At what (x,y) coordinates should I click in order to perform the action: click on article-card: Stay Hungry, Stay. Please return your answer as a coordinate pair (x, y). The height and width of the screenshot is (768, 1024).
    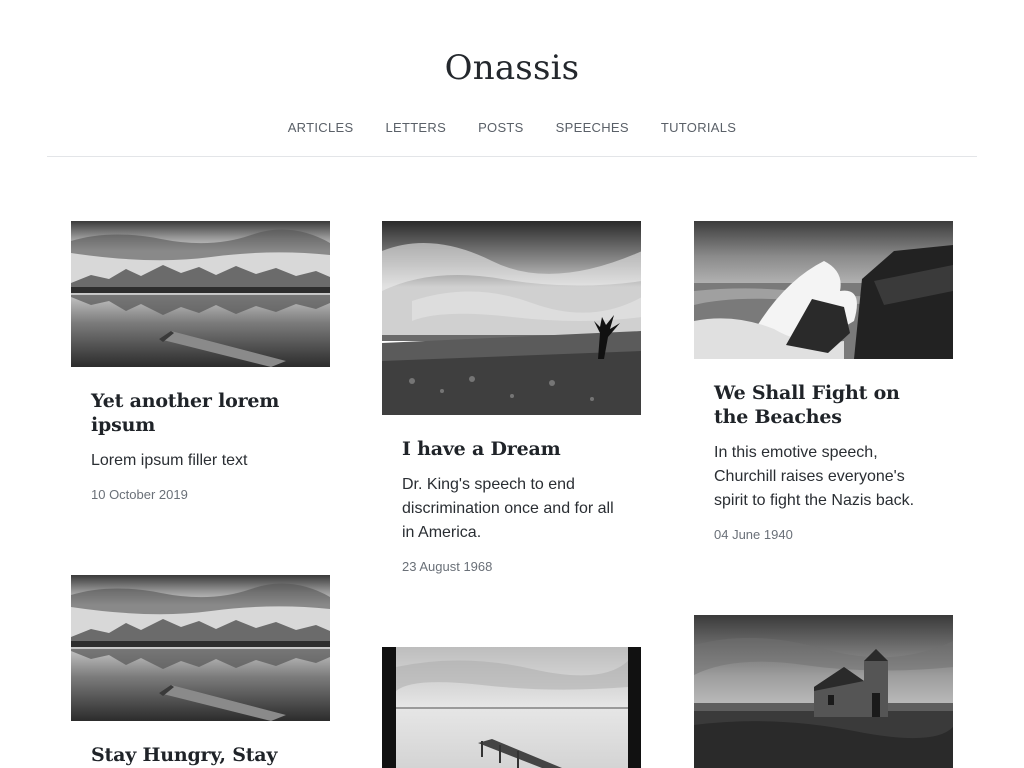
    Looking at the image, I should click on (200, 671).